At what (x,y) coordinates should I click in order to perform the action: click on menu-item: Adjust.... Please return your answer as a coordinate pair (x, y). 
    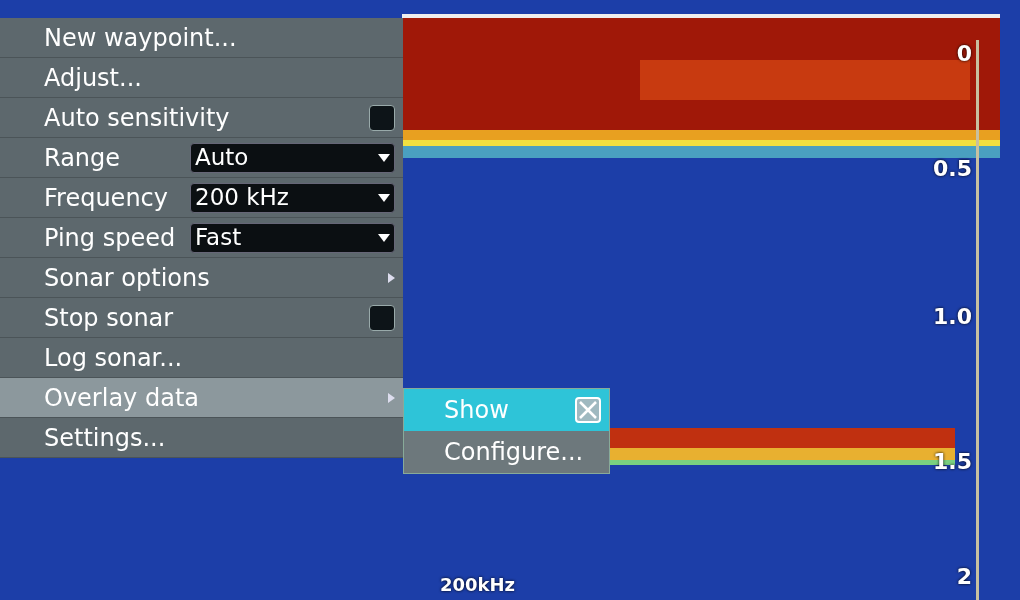
    Looking at the image, I should click on (201, 78).